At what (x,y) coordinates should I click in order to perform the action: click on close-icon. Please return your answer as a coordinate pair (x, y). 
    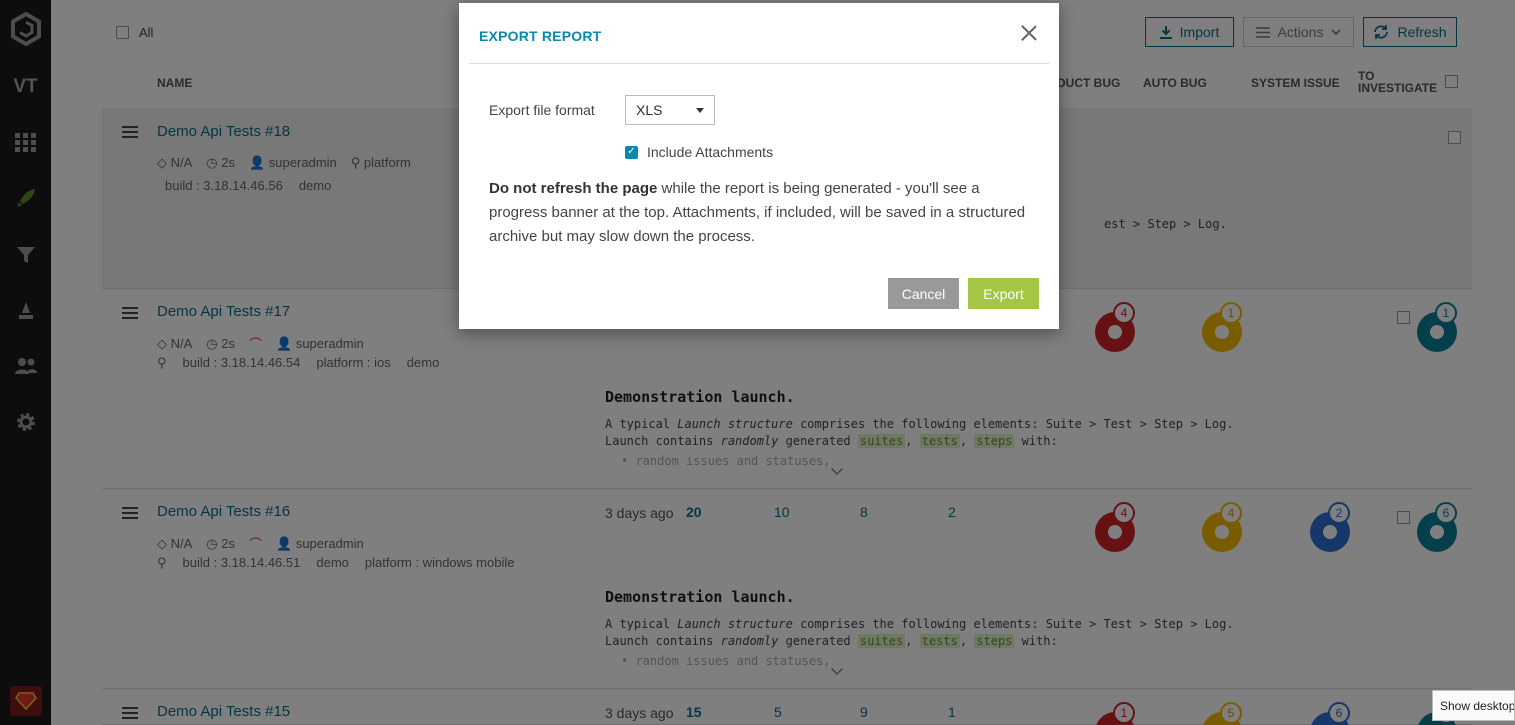
    Looking at the image, I should click on (1029, 33).